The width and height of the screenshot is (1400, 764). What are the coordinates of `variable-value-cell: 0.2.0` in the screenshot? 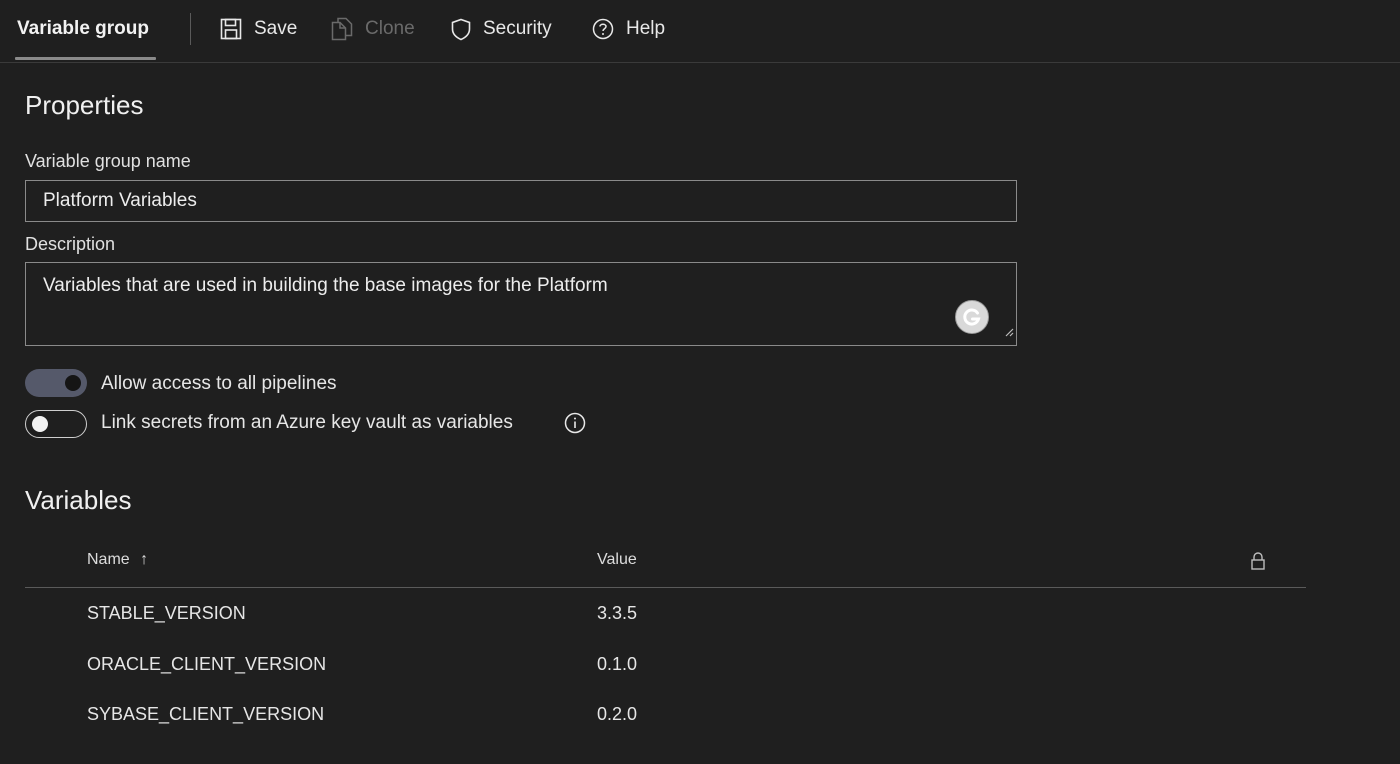 It's located at (617, 714).